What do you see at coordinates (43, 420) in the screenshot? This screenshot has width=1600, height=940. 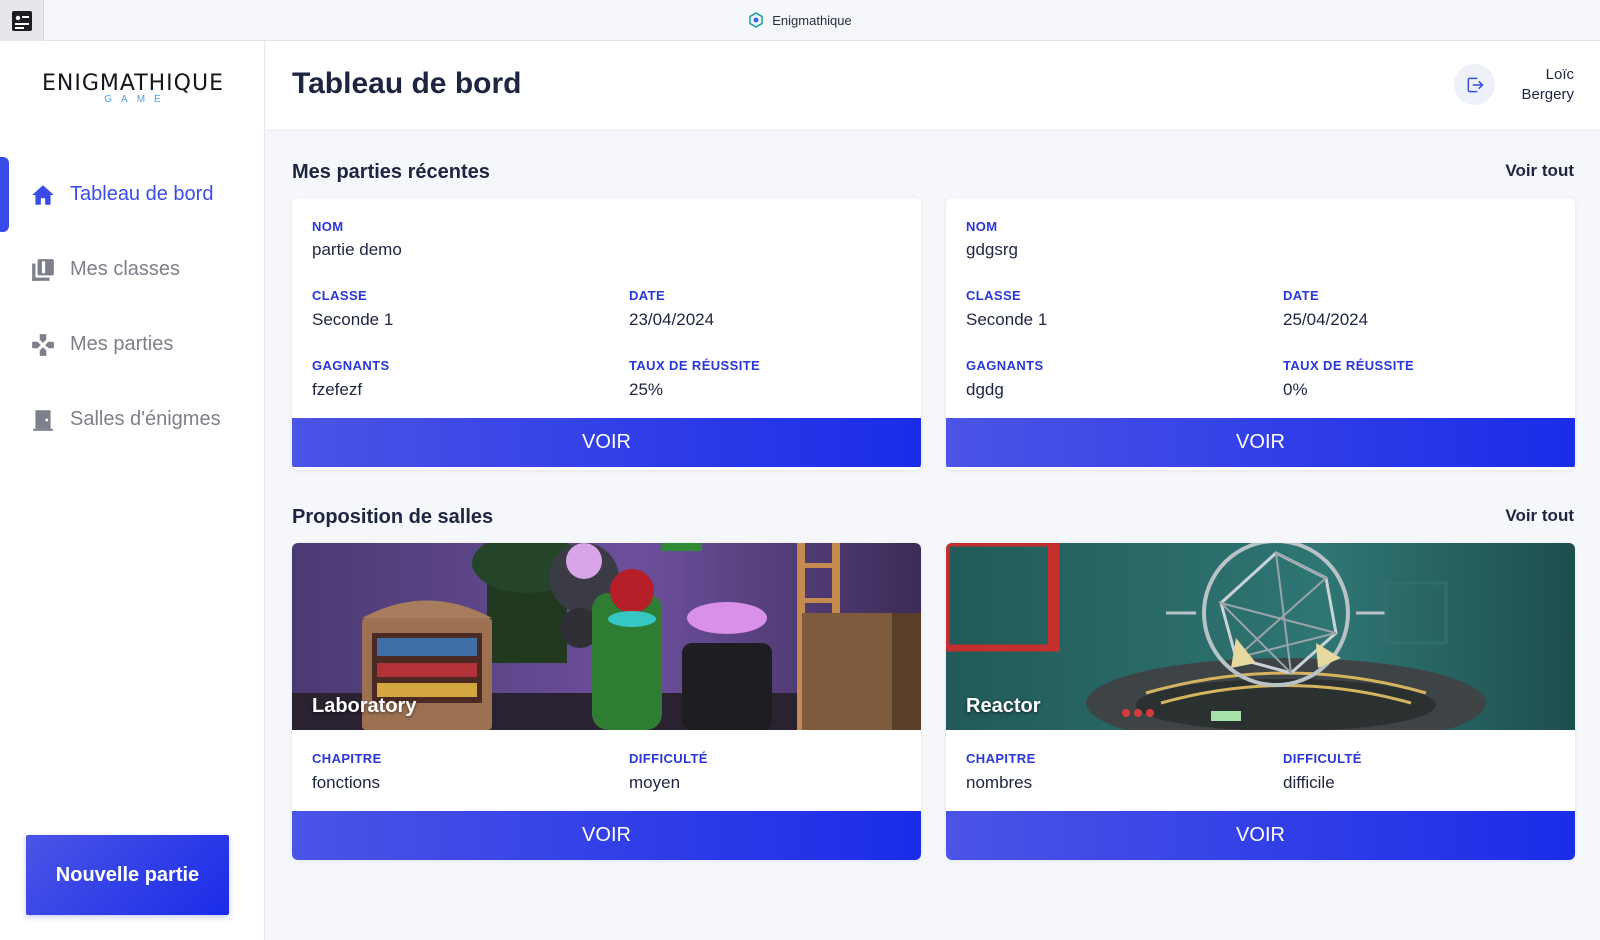 I see `door-icon` at bounding box center [43, 420].